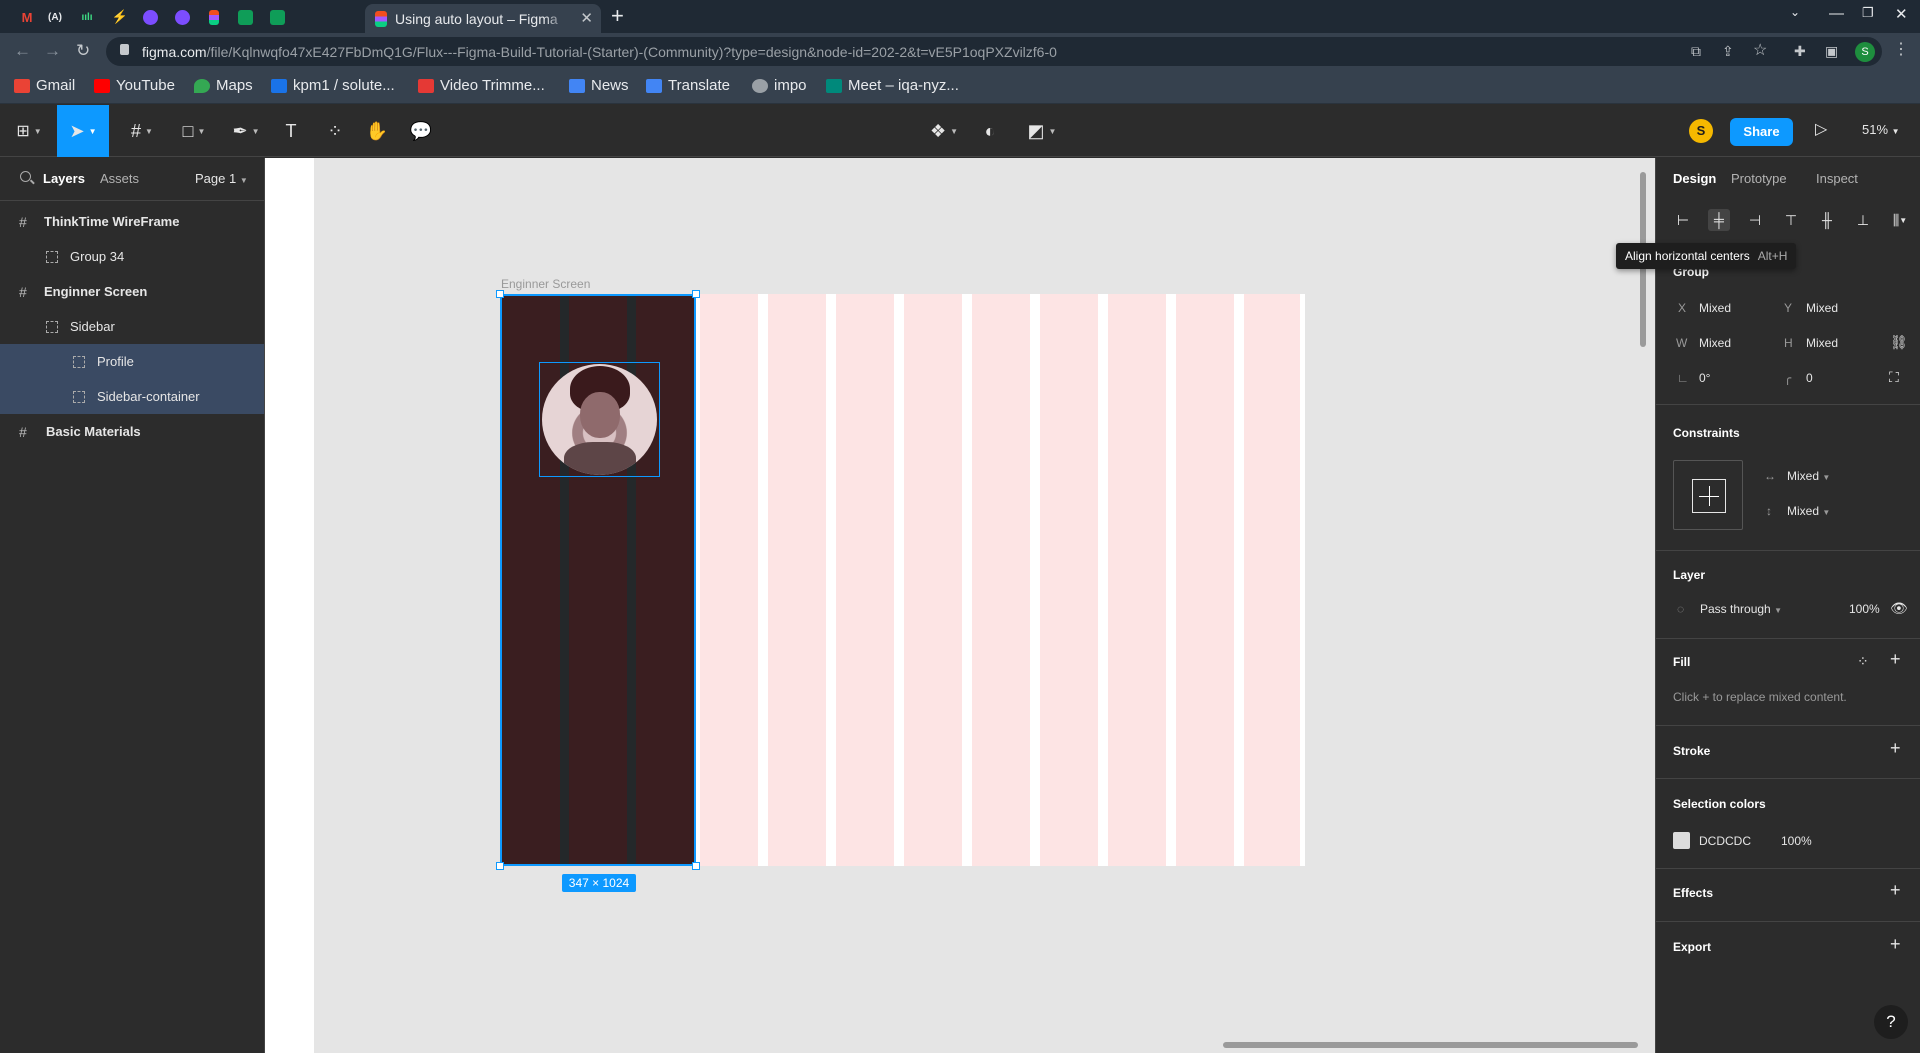  What do you see at coordinates (1822, 308) in the screenshot?
I see `y-input: Mixed` at bounding box center [1822, 308].